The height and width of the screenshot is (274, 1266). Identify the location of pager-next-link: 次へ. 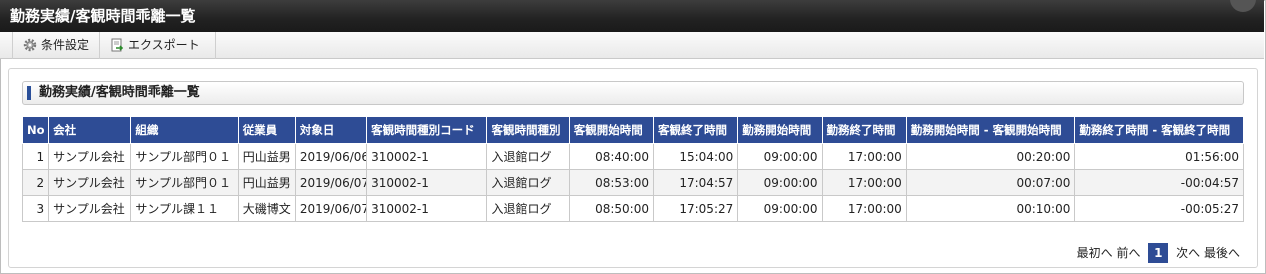
(1188, 253).